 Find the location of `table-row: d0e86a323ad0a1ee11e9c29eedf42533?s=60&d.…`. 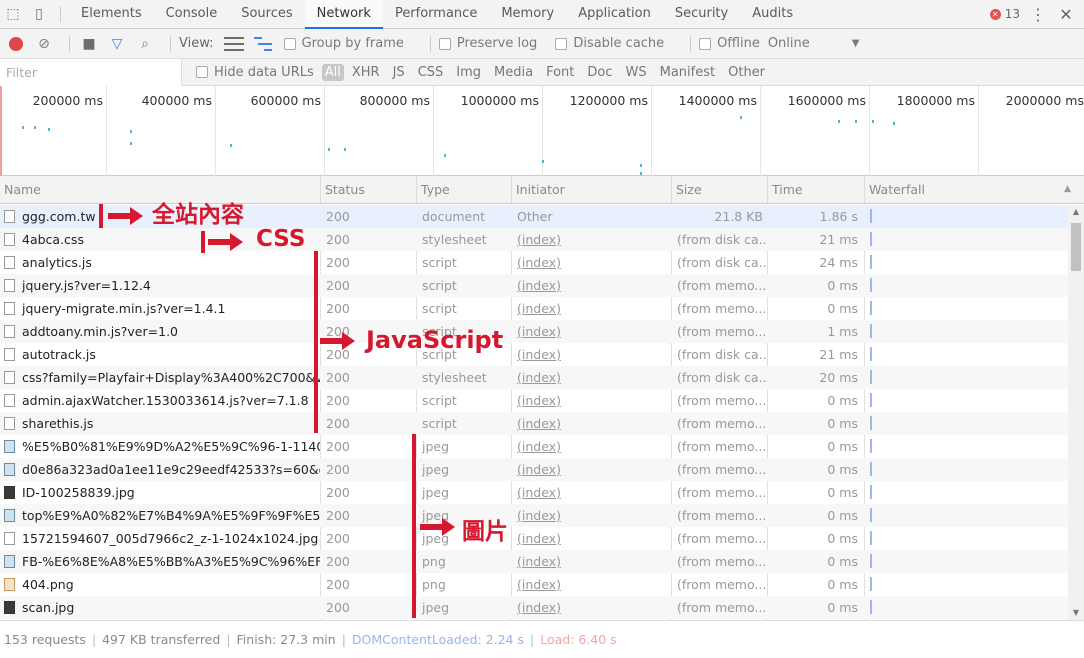

table-row: d0e86a323ad0a1ee11e9c29eedf42533?s=60&d.… is located at coordinates (534, 469).